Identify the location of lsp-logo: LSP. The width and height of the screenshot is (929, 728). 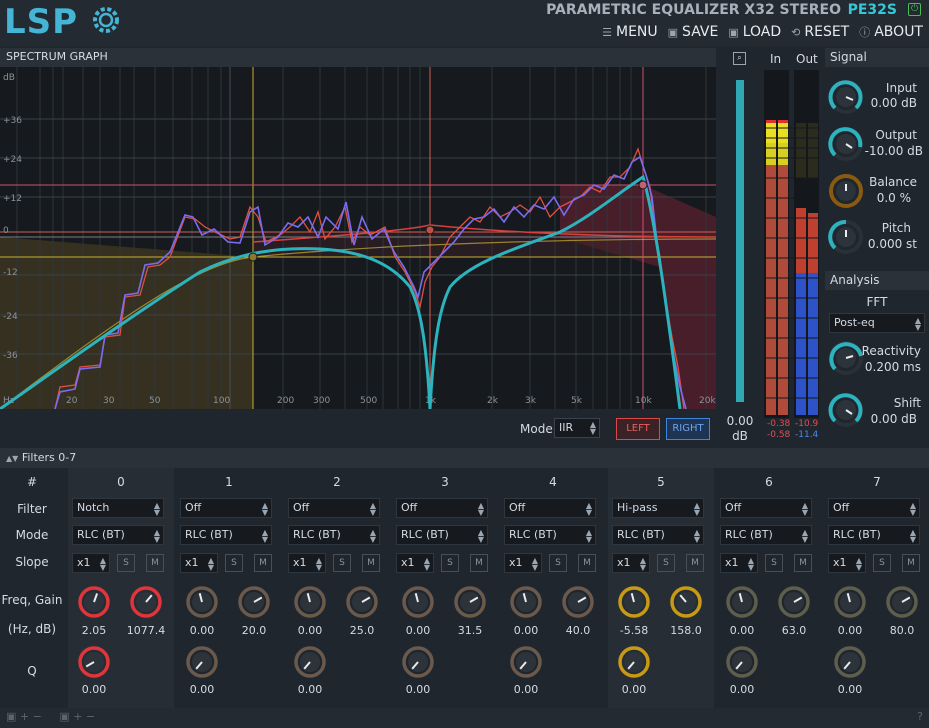
(62, 22).